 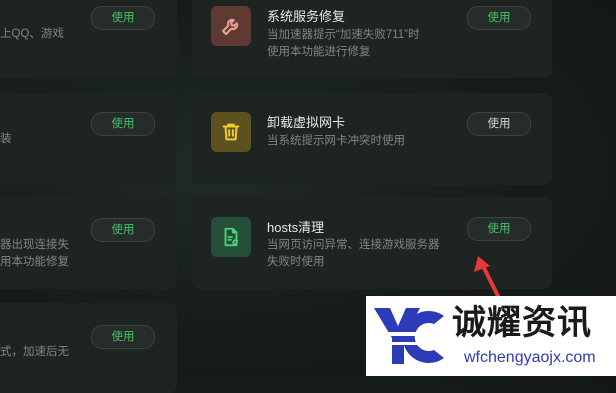 What do you see at coordinates (530, 357) in the screenshot?
I see `watermark-url: wfchengyaojx.com` at bounding box center [530, 357].